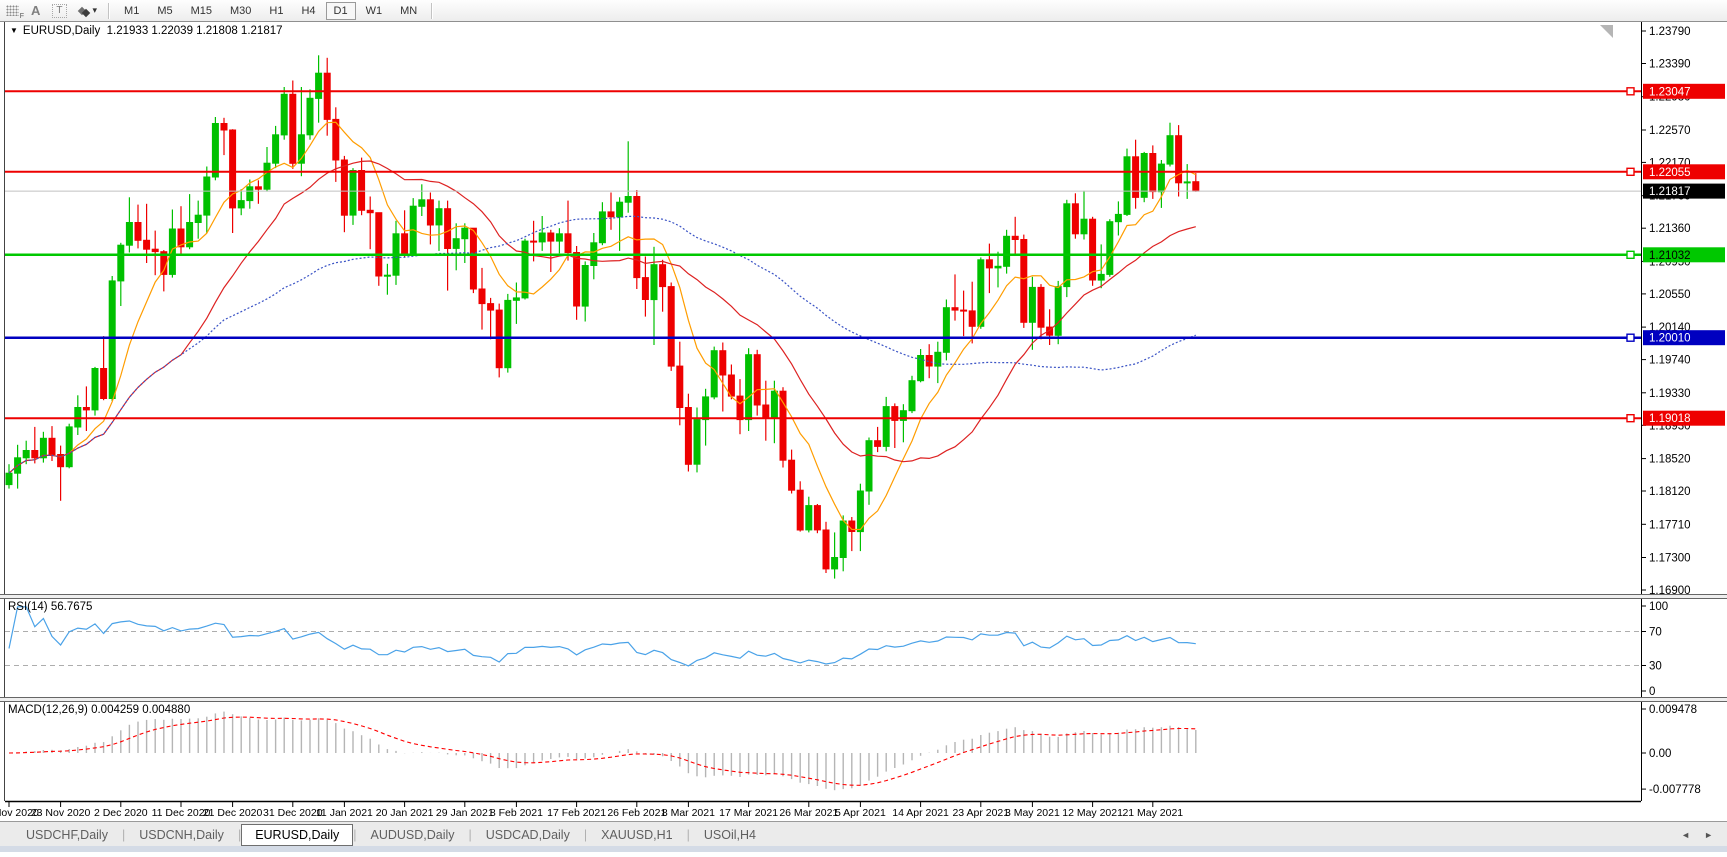  Describe the element at coordinates (1670, 173) in the screenshot. I see `svg-text: 1.22055` at that location.